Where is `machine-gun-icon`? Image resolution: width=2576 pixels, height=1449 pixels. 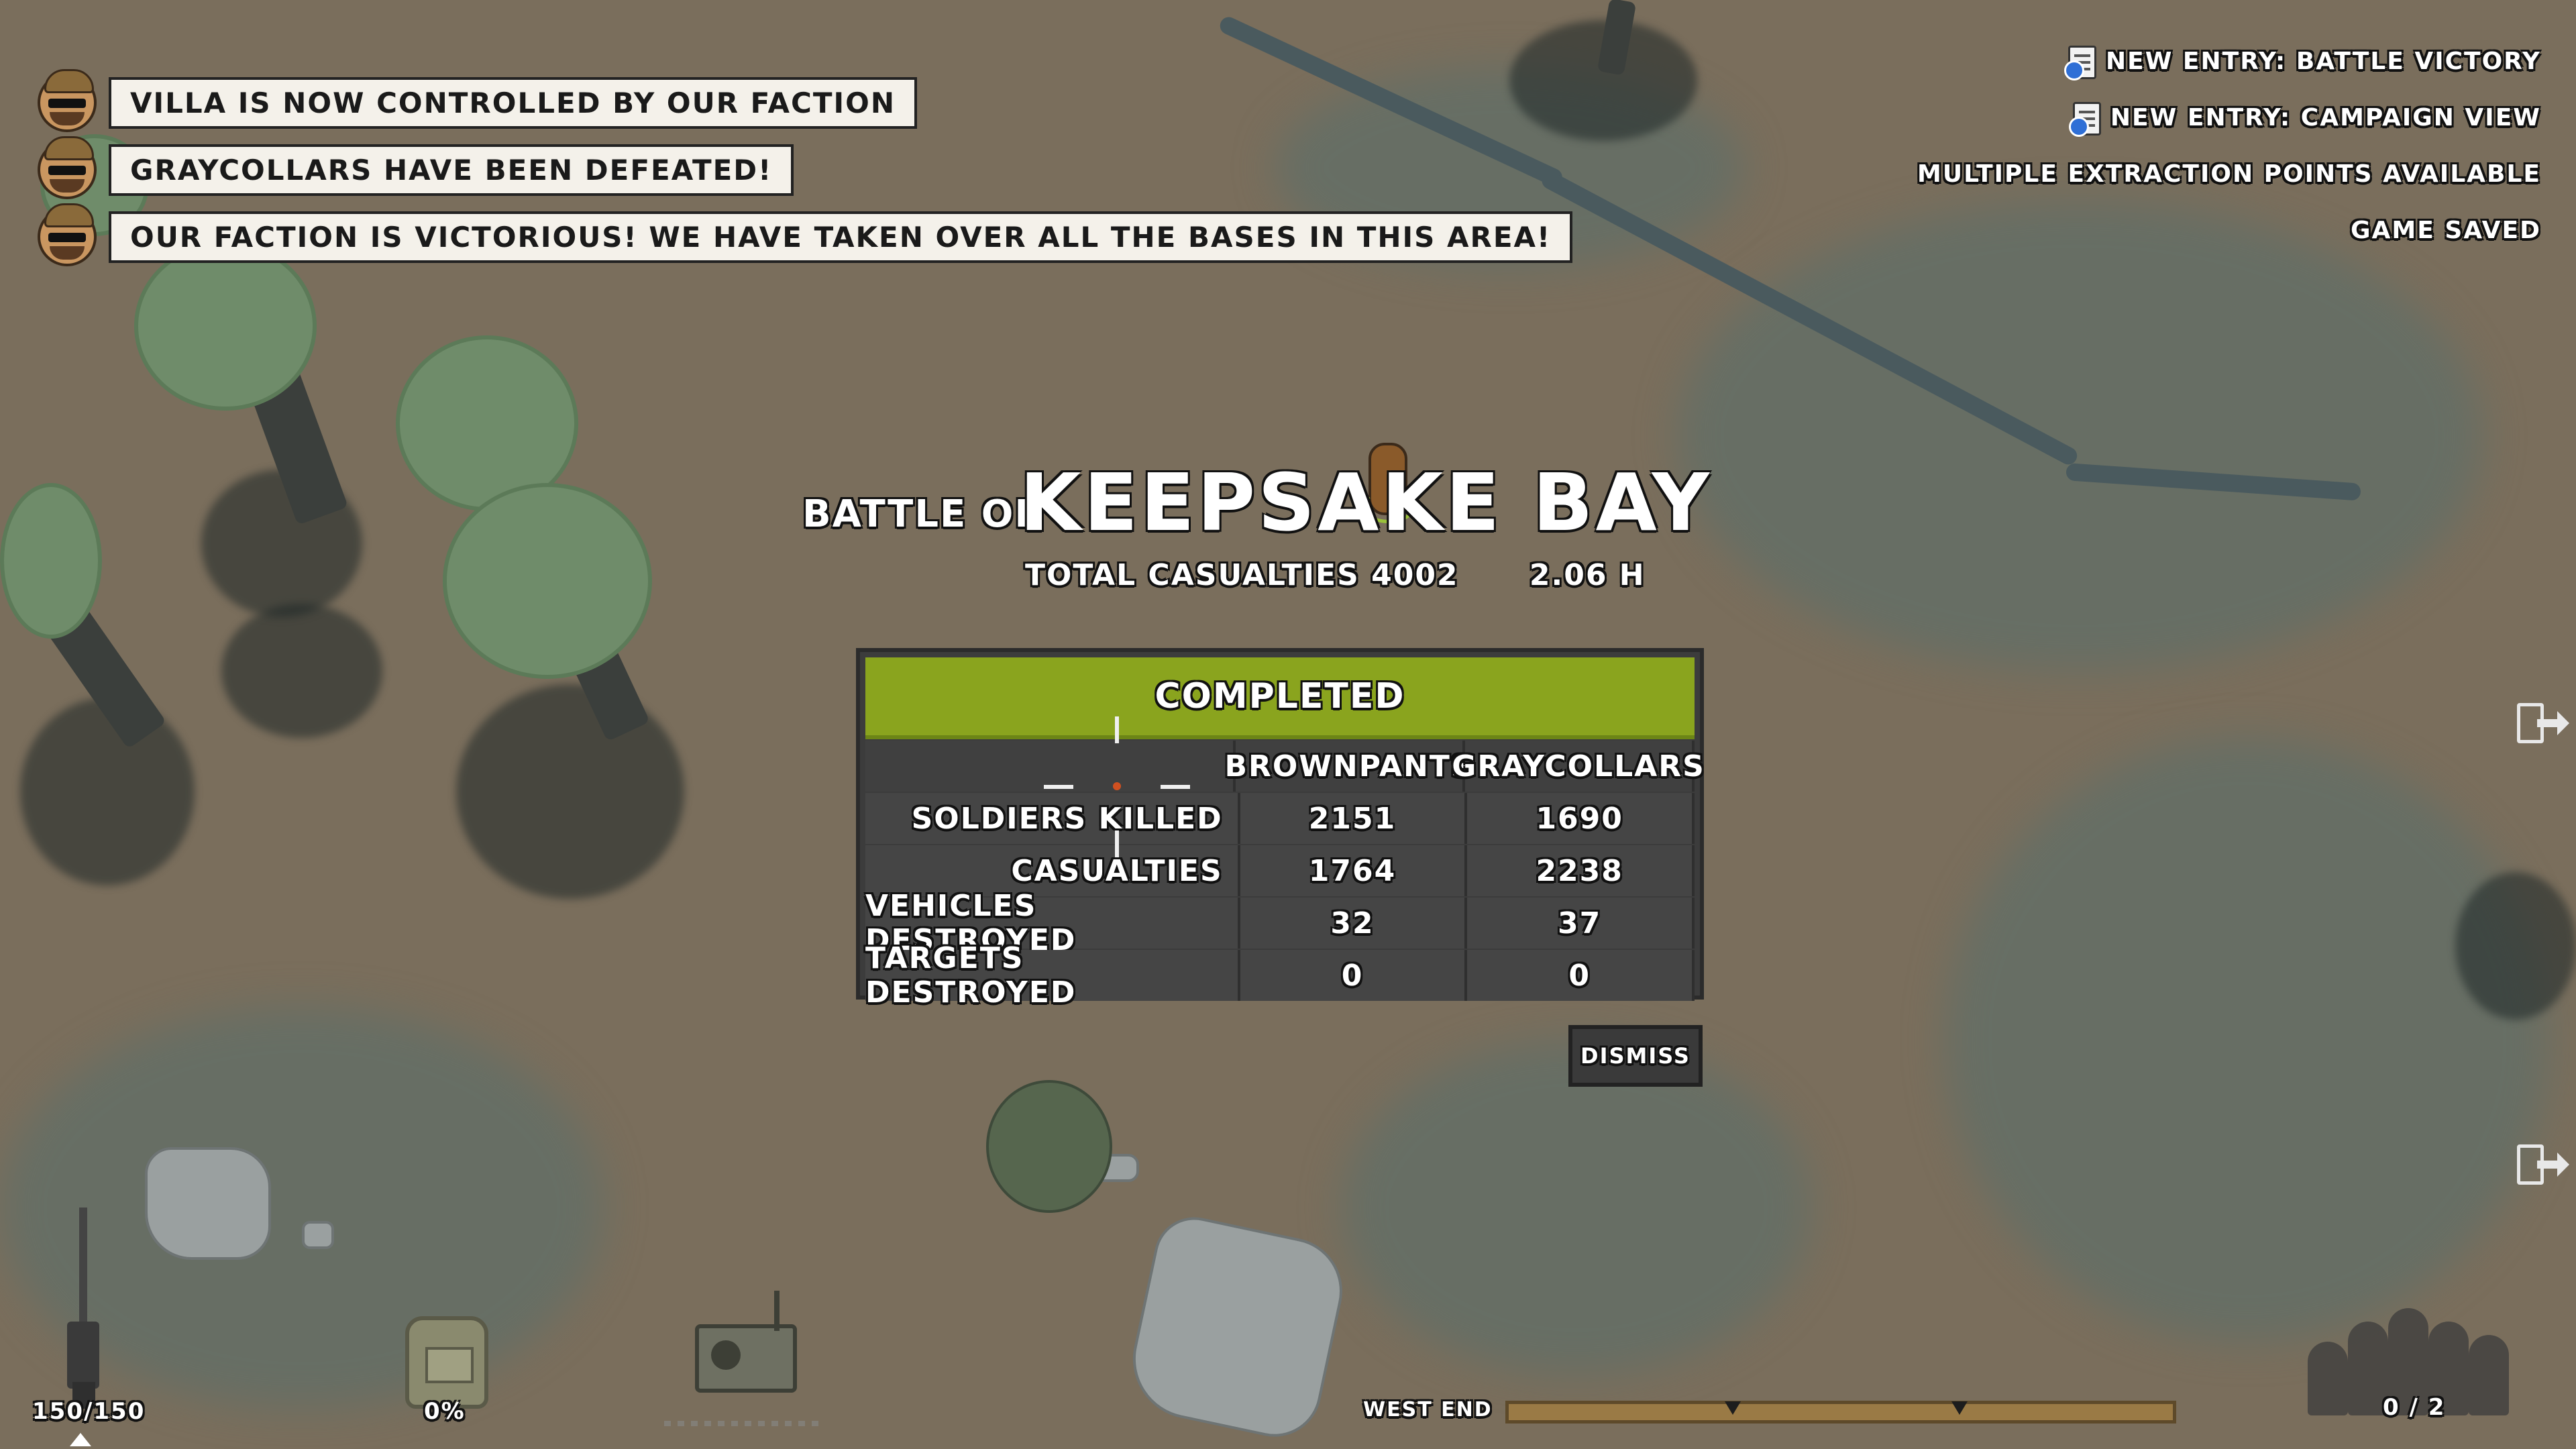
machine-gun-icon is located at coordinates (84, 1308).